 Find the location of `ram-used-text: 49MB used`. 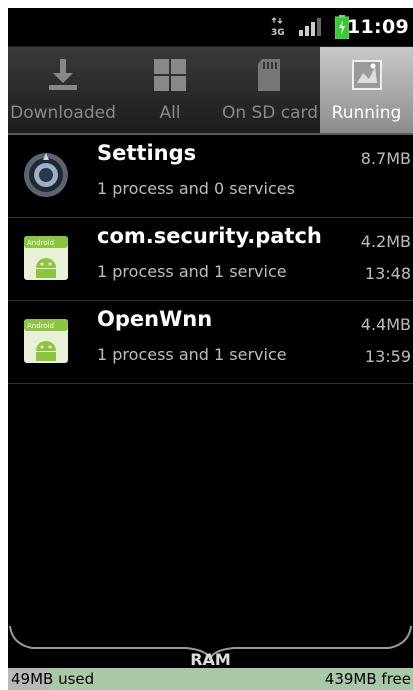

ram-used-text: 49MB used is located at coordinates (53, 679).